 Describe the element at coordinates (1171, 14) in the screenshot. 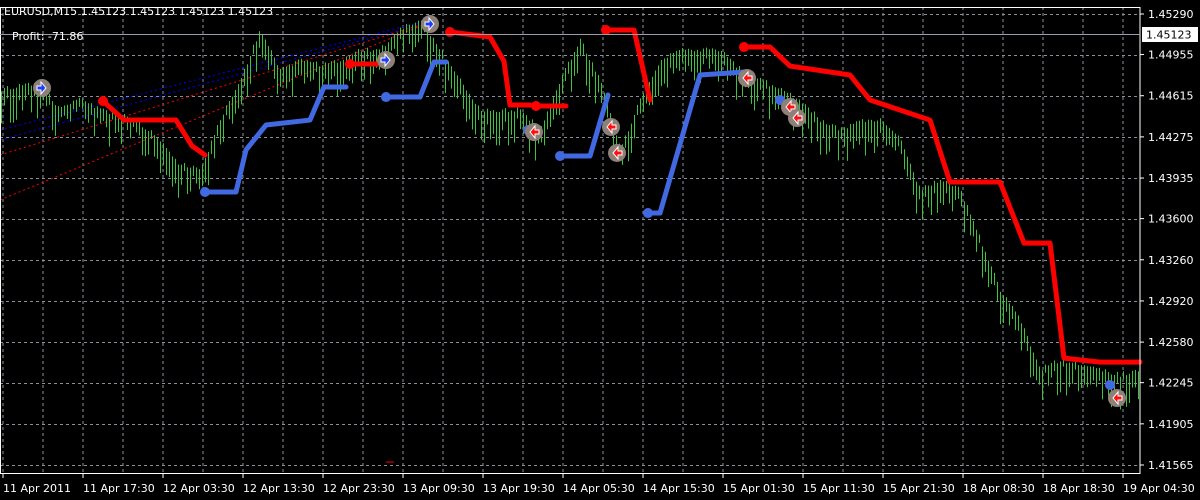

I see `y-tick-label: 1.45290` at that location.